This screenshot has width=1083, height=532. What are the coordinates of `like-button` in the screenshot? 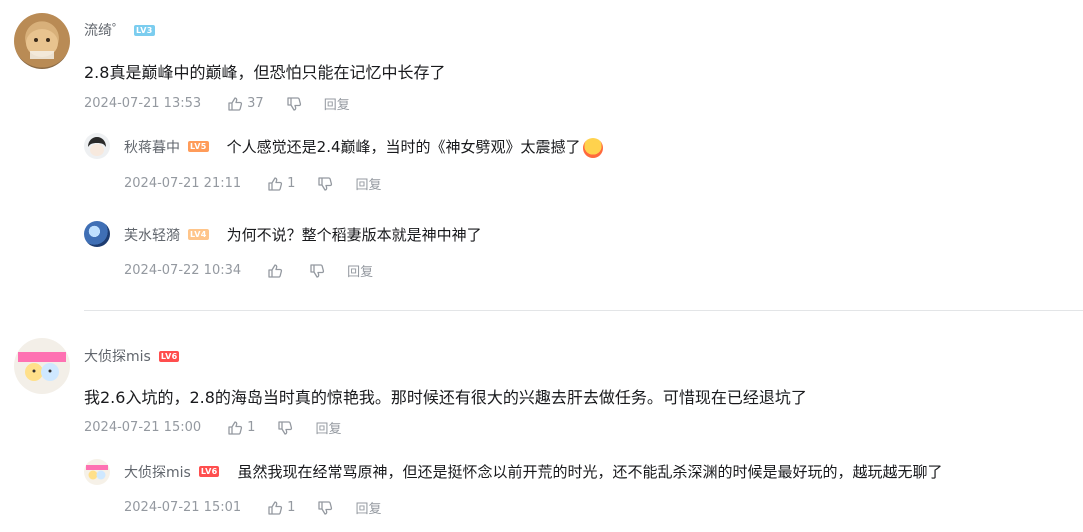 It's located at (277, 271).